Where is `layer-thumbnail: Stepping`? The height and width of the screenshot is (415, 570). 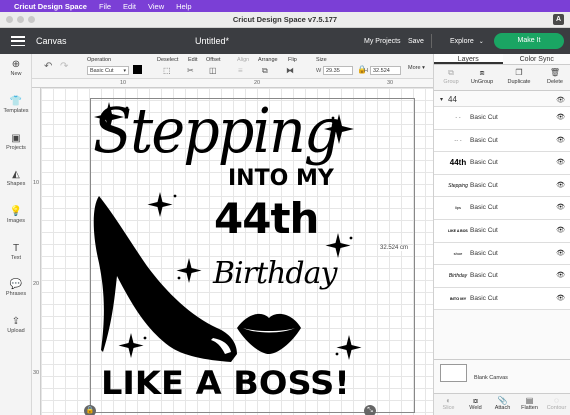
layer-thumbnail: Stepping is located at coordinates (458, 185).